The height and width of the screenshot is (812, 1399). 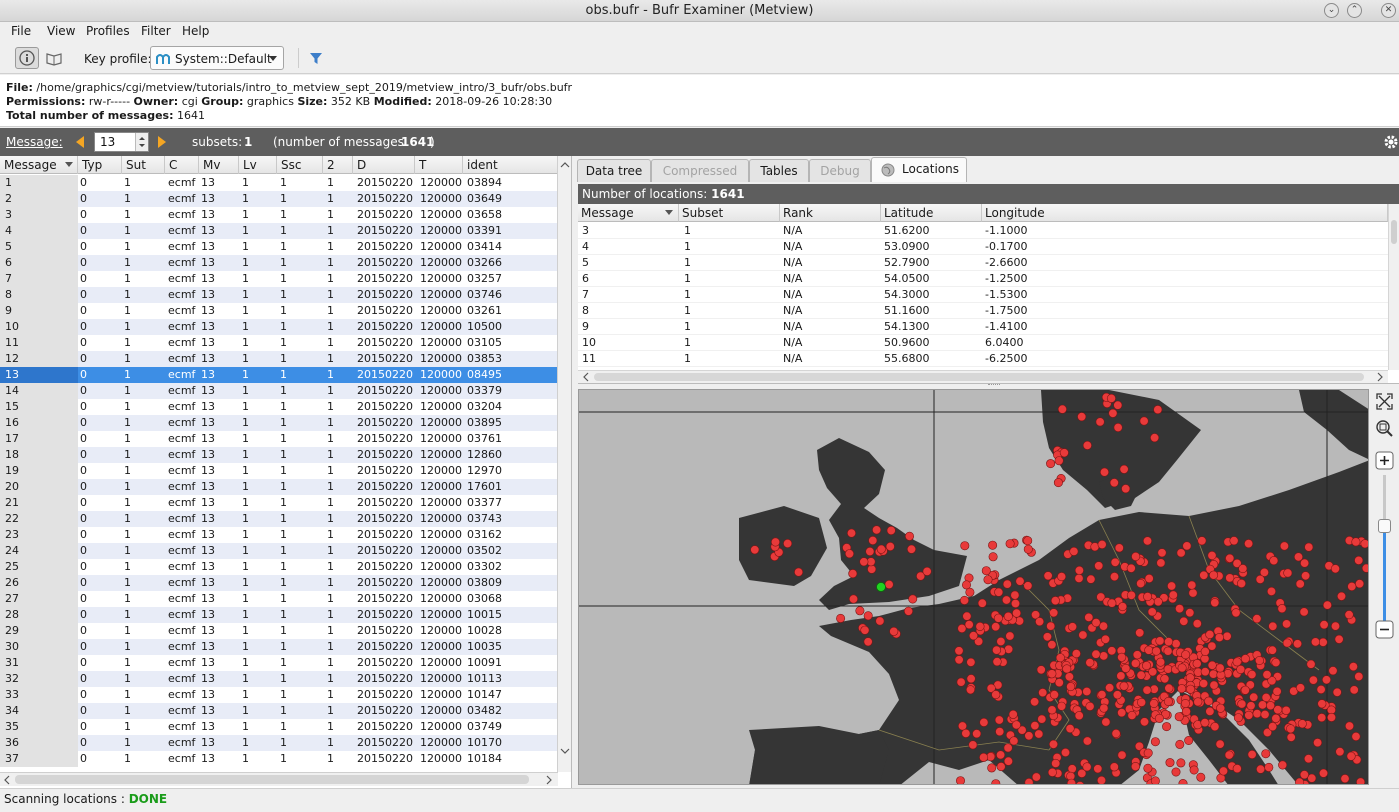 What do you see at coordinates (279, 695) in the screenshot?
I see `table-row: 33 0 1 ecmf 13 1 1 1 20150220 120000 10147` at bounding box center [279, 695].